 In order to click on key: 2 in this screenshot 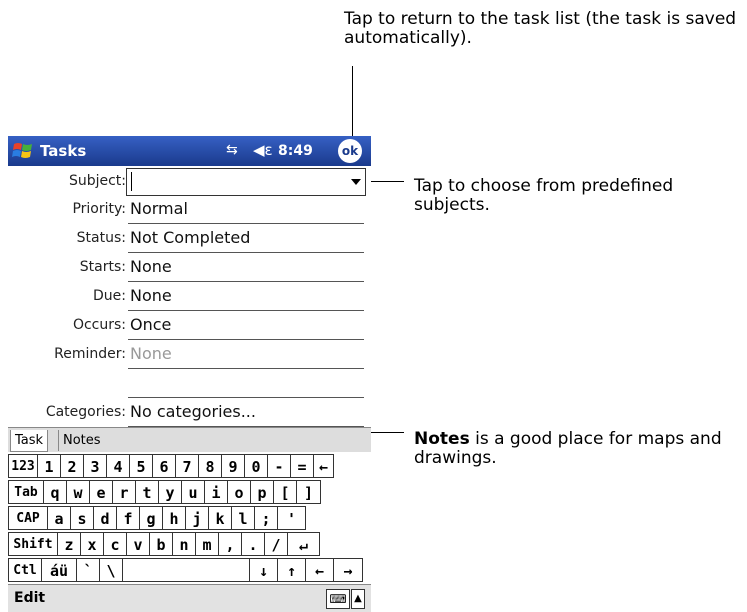, I will do `click(72, 466)`.